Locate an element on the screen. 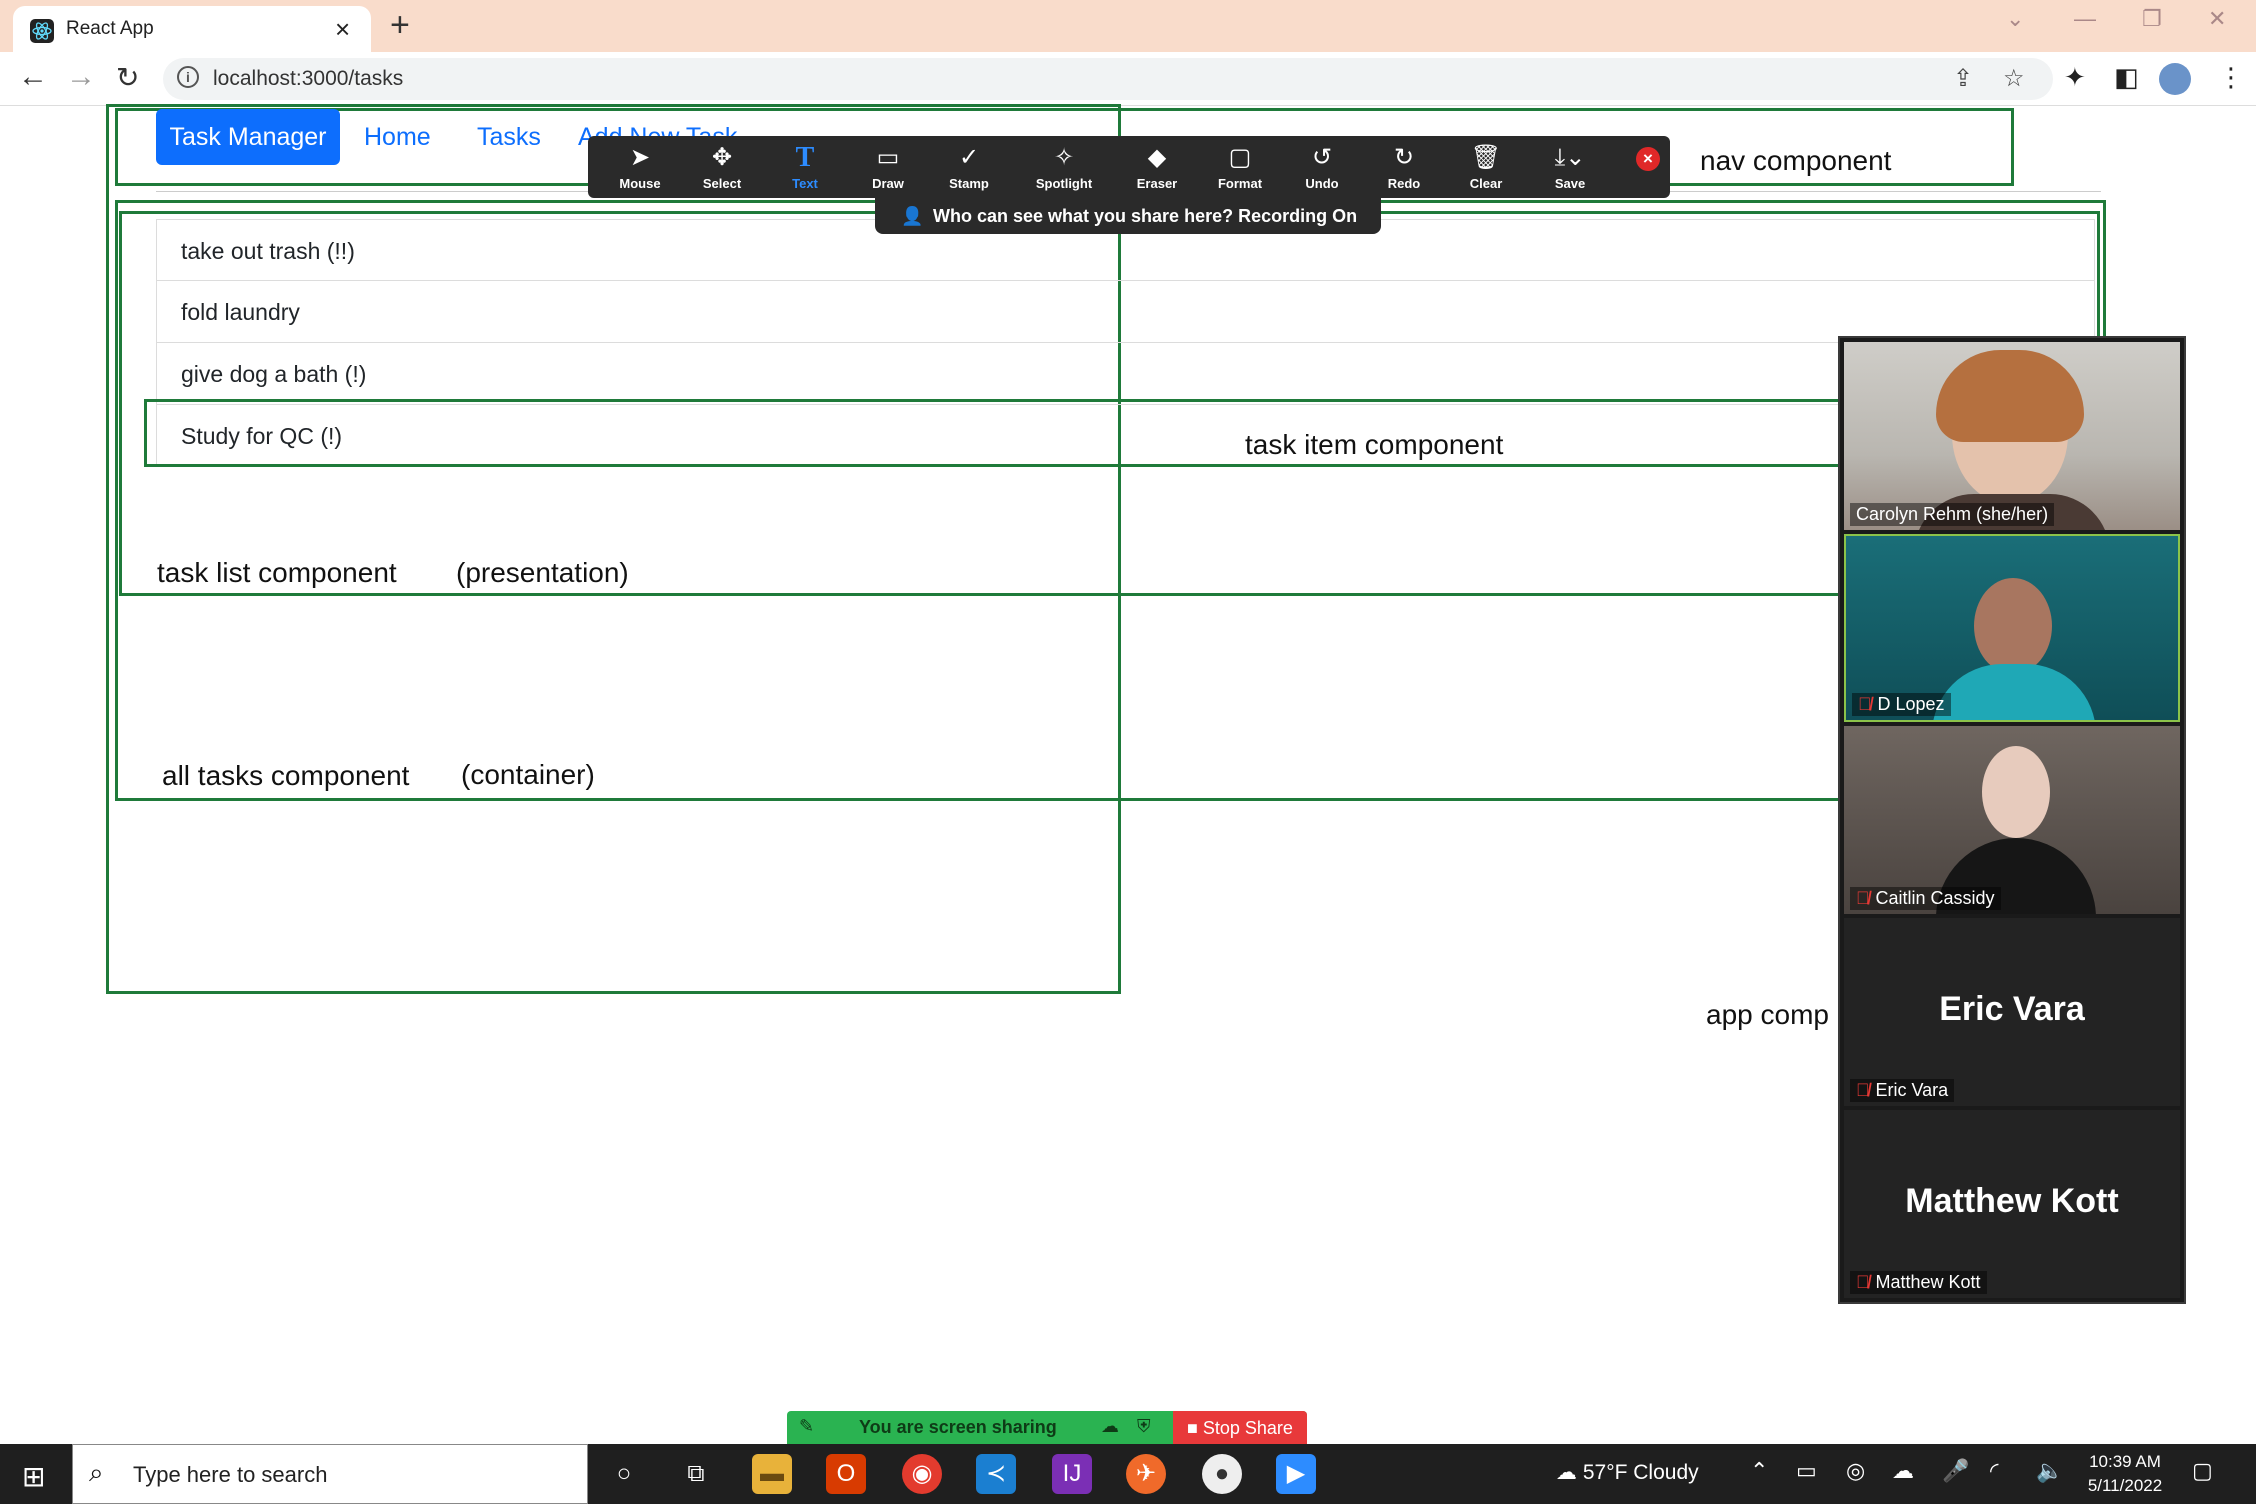 This screenshot has width=2256, height=1504. participant-video-face is located at coordinates (2013, 626).